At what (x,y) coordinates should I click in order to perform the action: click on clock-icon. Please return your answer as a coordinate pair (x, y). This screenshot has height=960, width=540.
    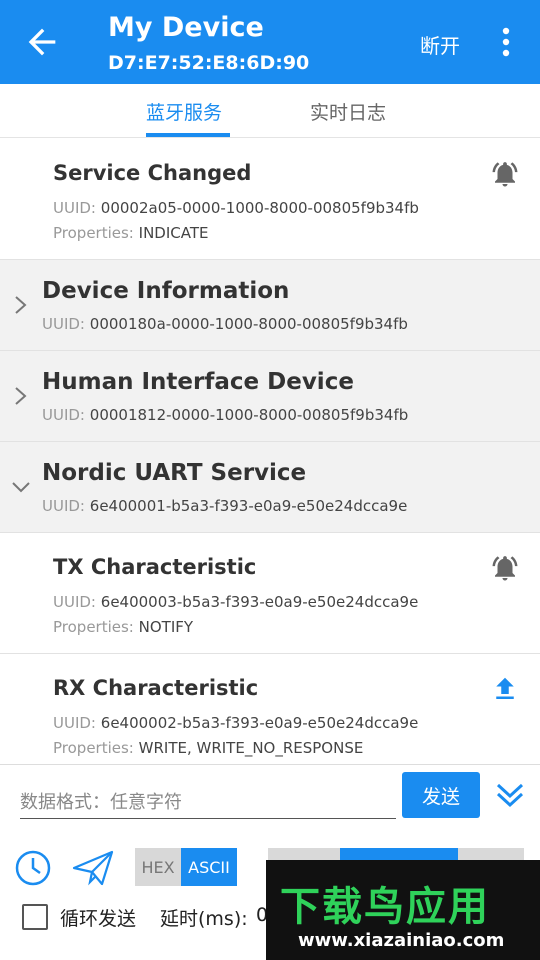
    Looking at the image, I should click on (33, 868).